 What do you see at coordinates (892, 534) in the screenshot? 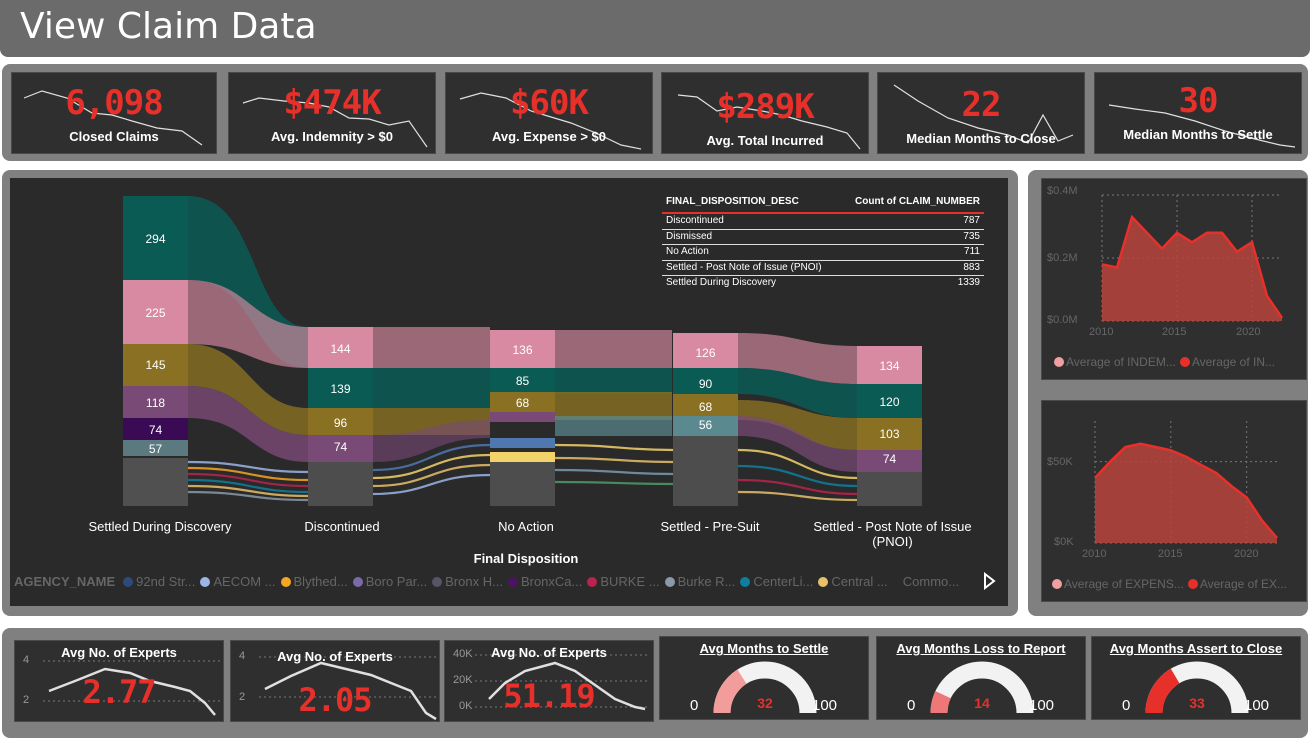
I see `column-label: Settled - Post Note of Issue (PNOI)` at bounding box center [892, 534].